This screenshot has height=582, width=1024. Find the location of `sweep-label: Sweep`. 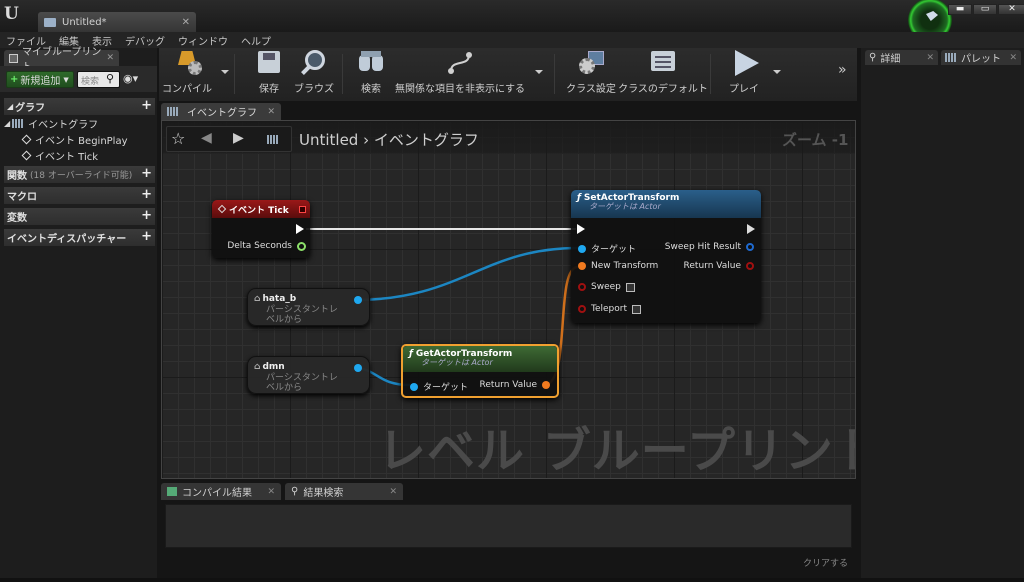

sweep-label: Sweep is located at coordinates (606, 287).